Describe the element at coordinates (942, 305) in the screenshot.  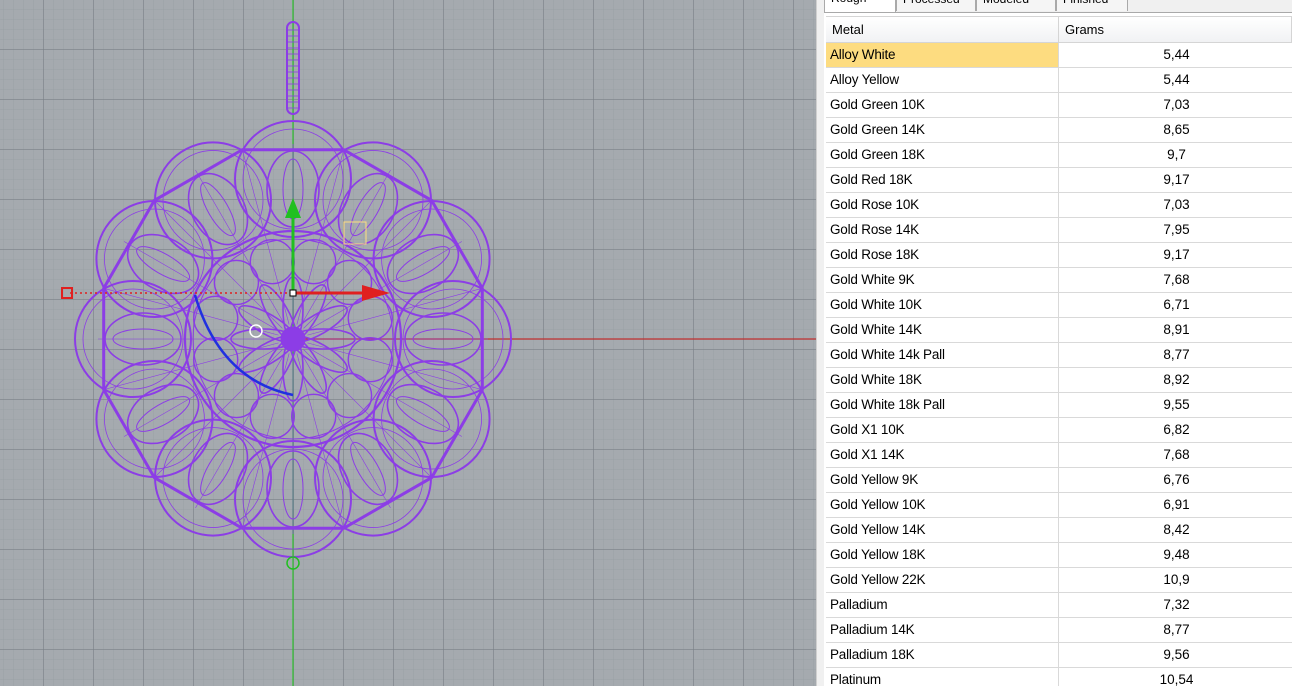
I see `cell-metal: Gold White 10K` at that location.